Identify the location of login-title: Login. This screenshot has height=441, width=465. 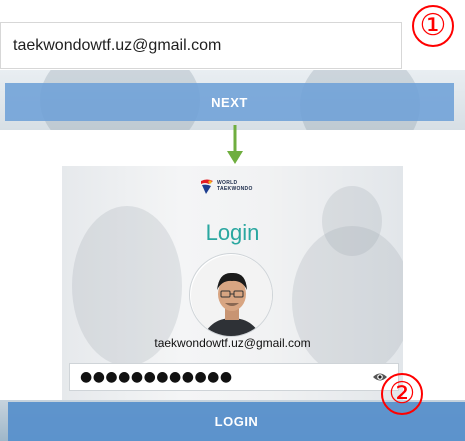
(232, 232).